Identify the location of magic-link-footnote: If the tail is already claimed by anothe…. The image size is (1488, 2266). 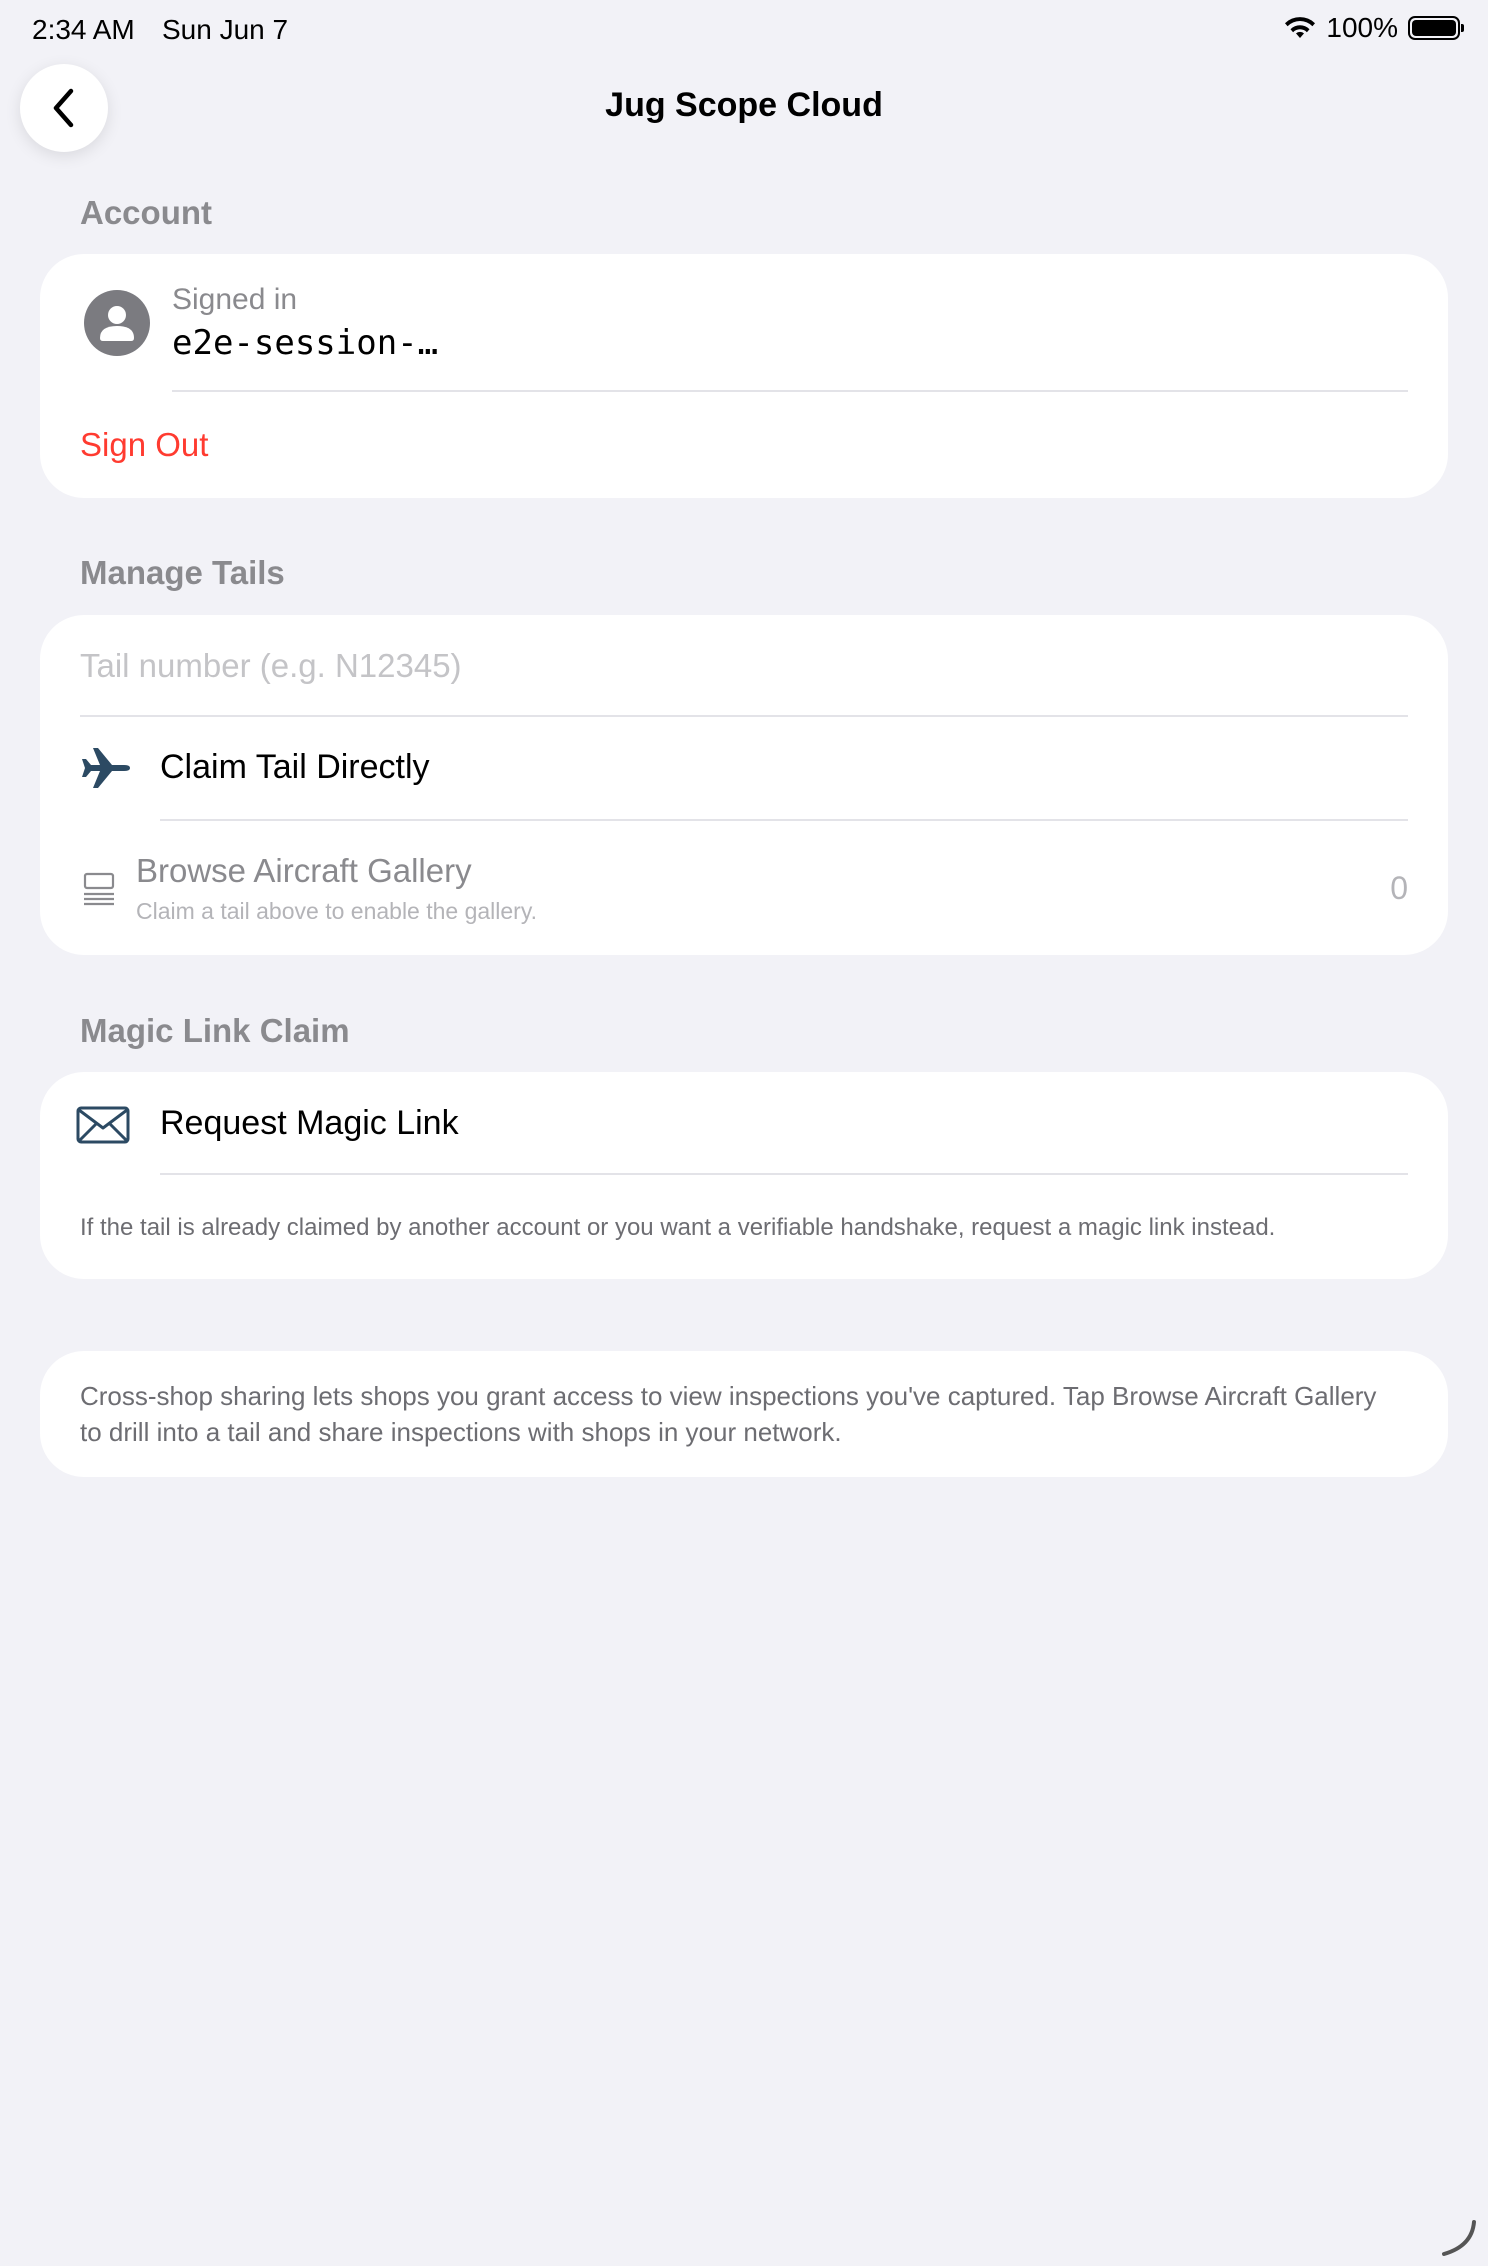
(678, 1227).